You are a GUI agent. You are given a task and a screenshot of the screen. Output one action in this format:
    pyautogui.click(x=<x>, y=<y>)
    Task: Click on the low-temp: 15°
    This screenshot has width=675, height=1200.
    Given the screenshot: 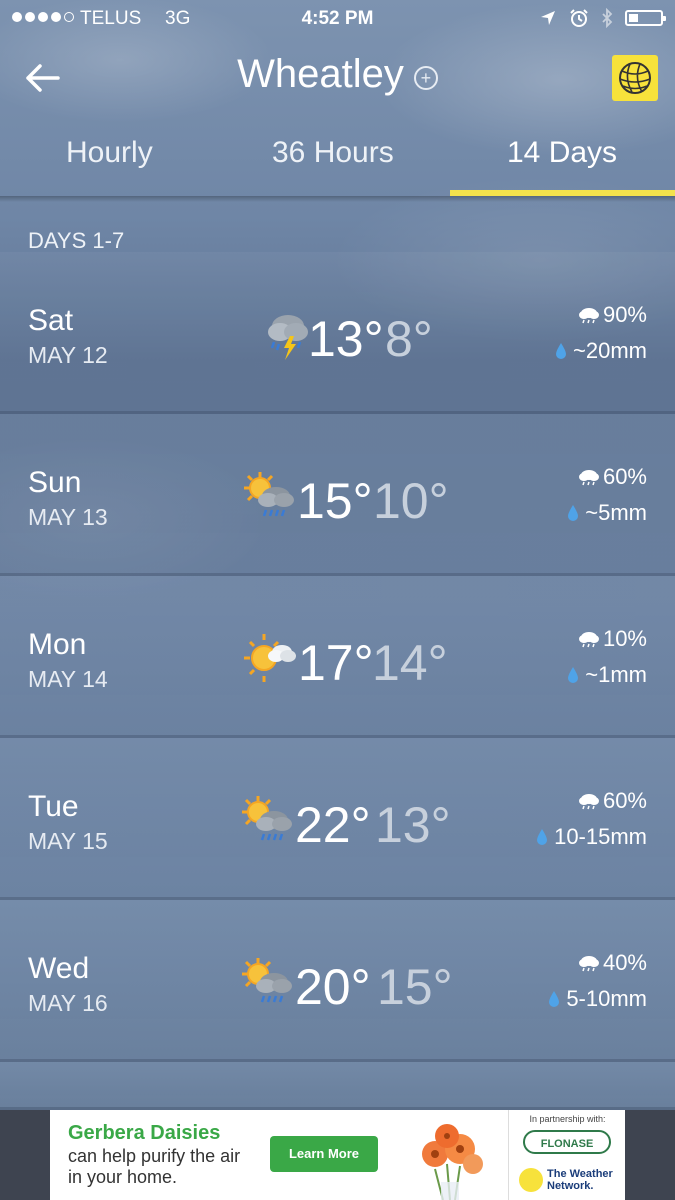 What is the action you would take?
    pyautogui.click(x=415, y=987)
    